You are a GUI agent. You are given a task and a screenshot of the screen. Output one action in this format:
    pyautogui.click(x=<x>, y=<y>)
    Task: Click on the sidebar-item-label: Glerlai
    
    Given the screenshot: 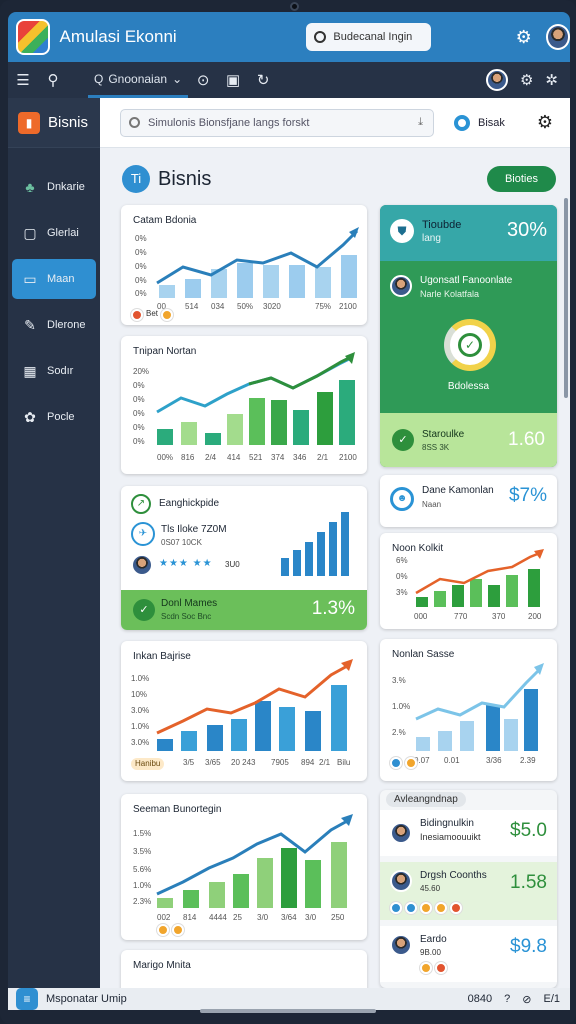 What is the action you would take?
    pyautogui.click(x=63, y=233)
    